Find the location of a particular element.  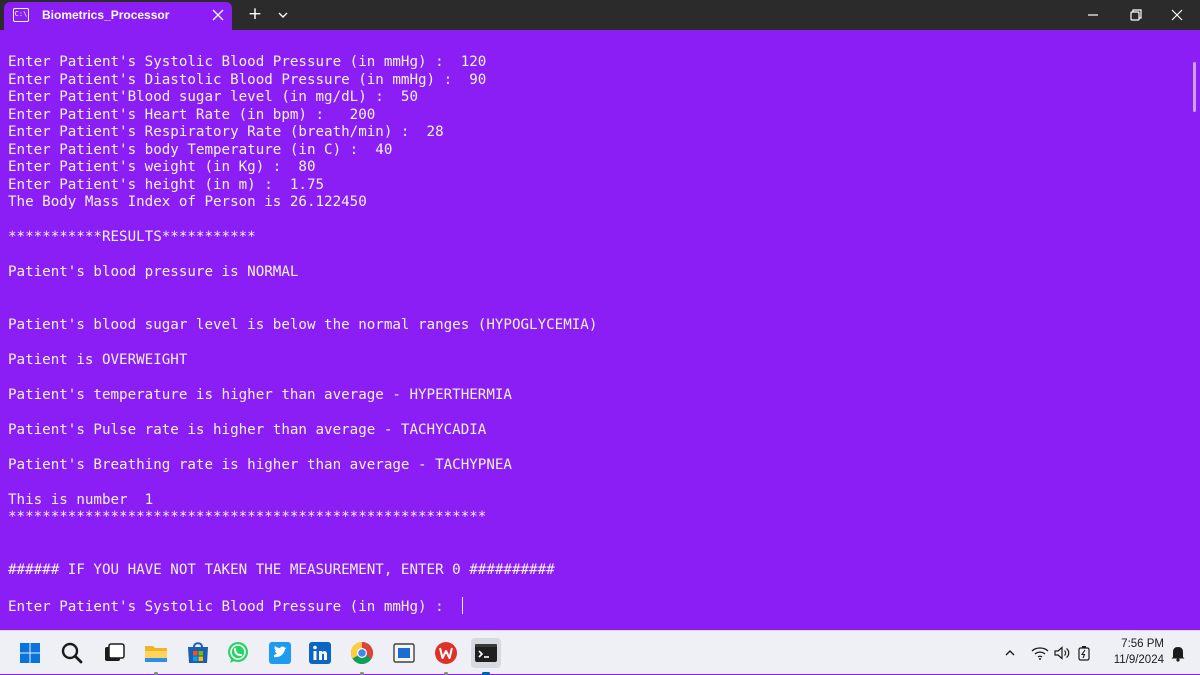

notifications-button is located at coordinates (1178, 653).